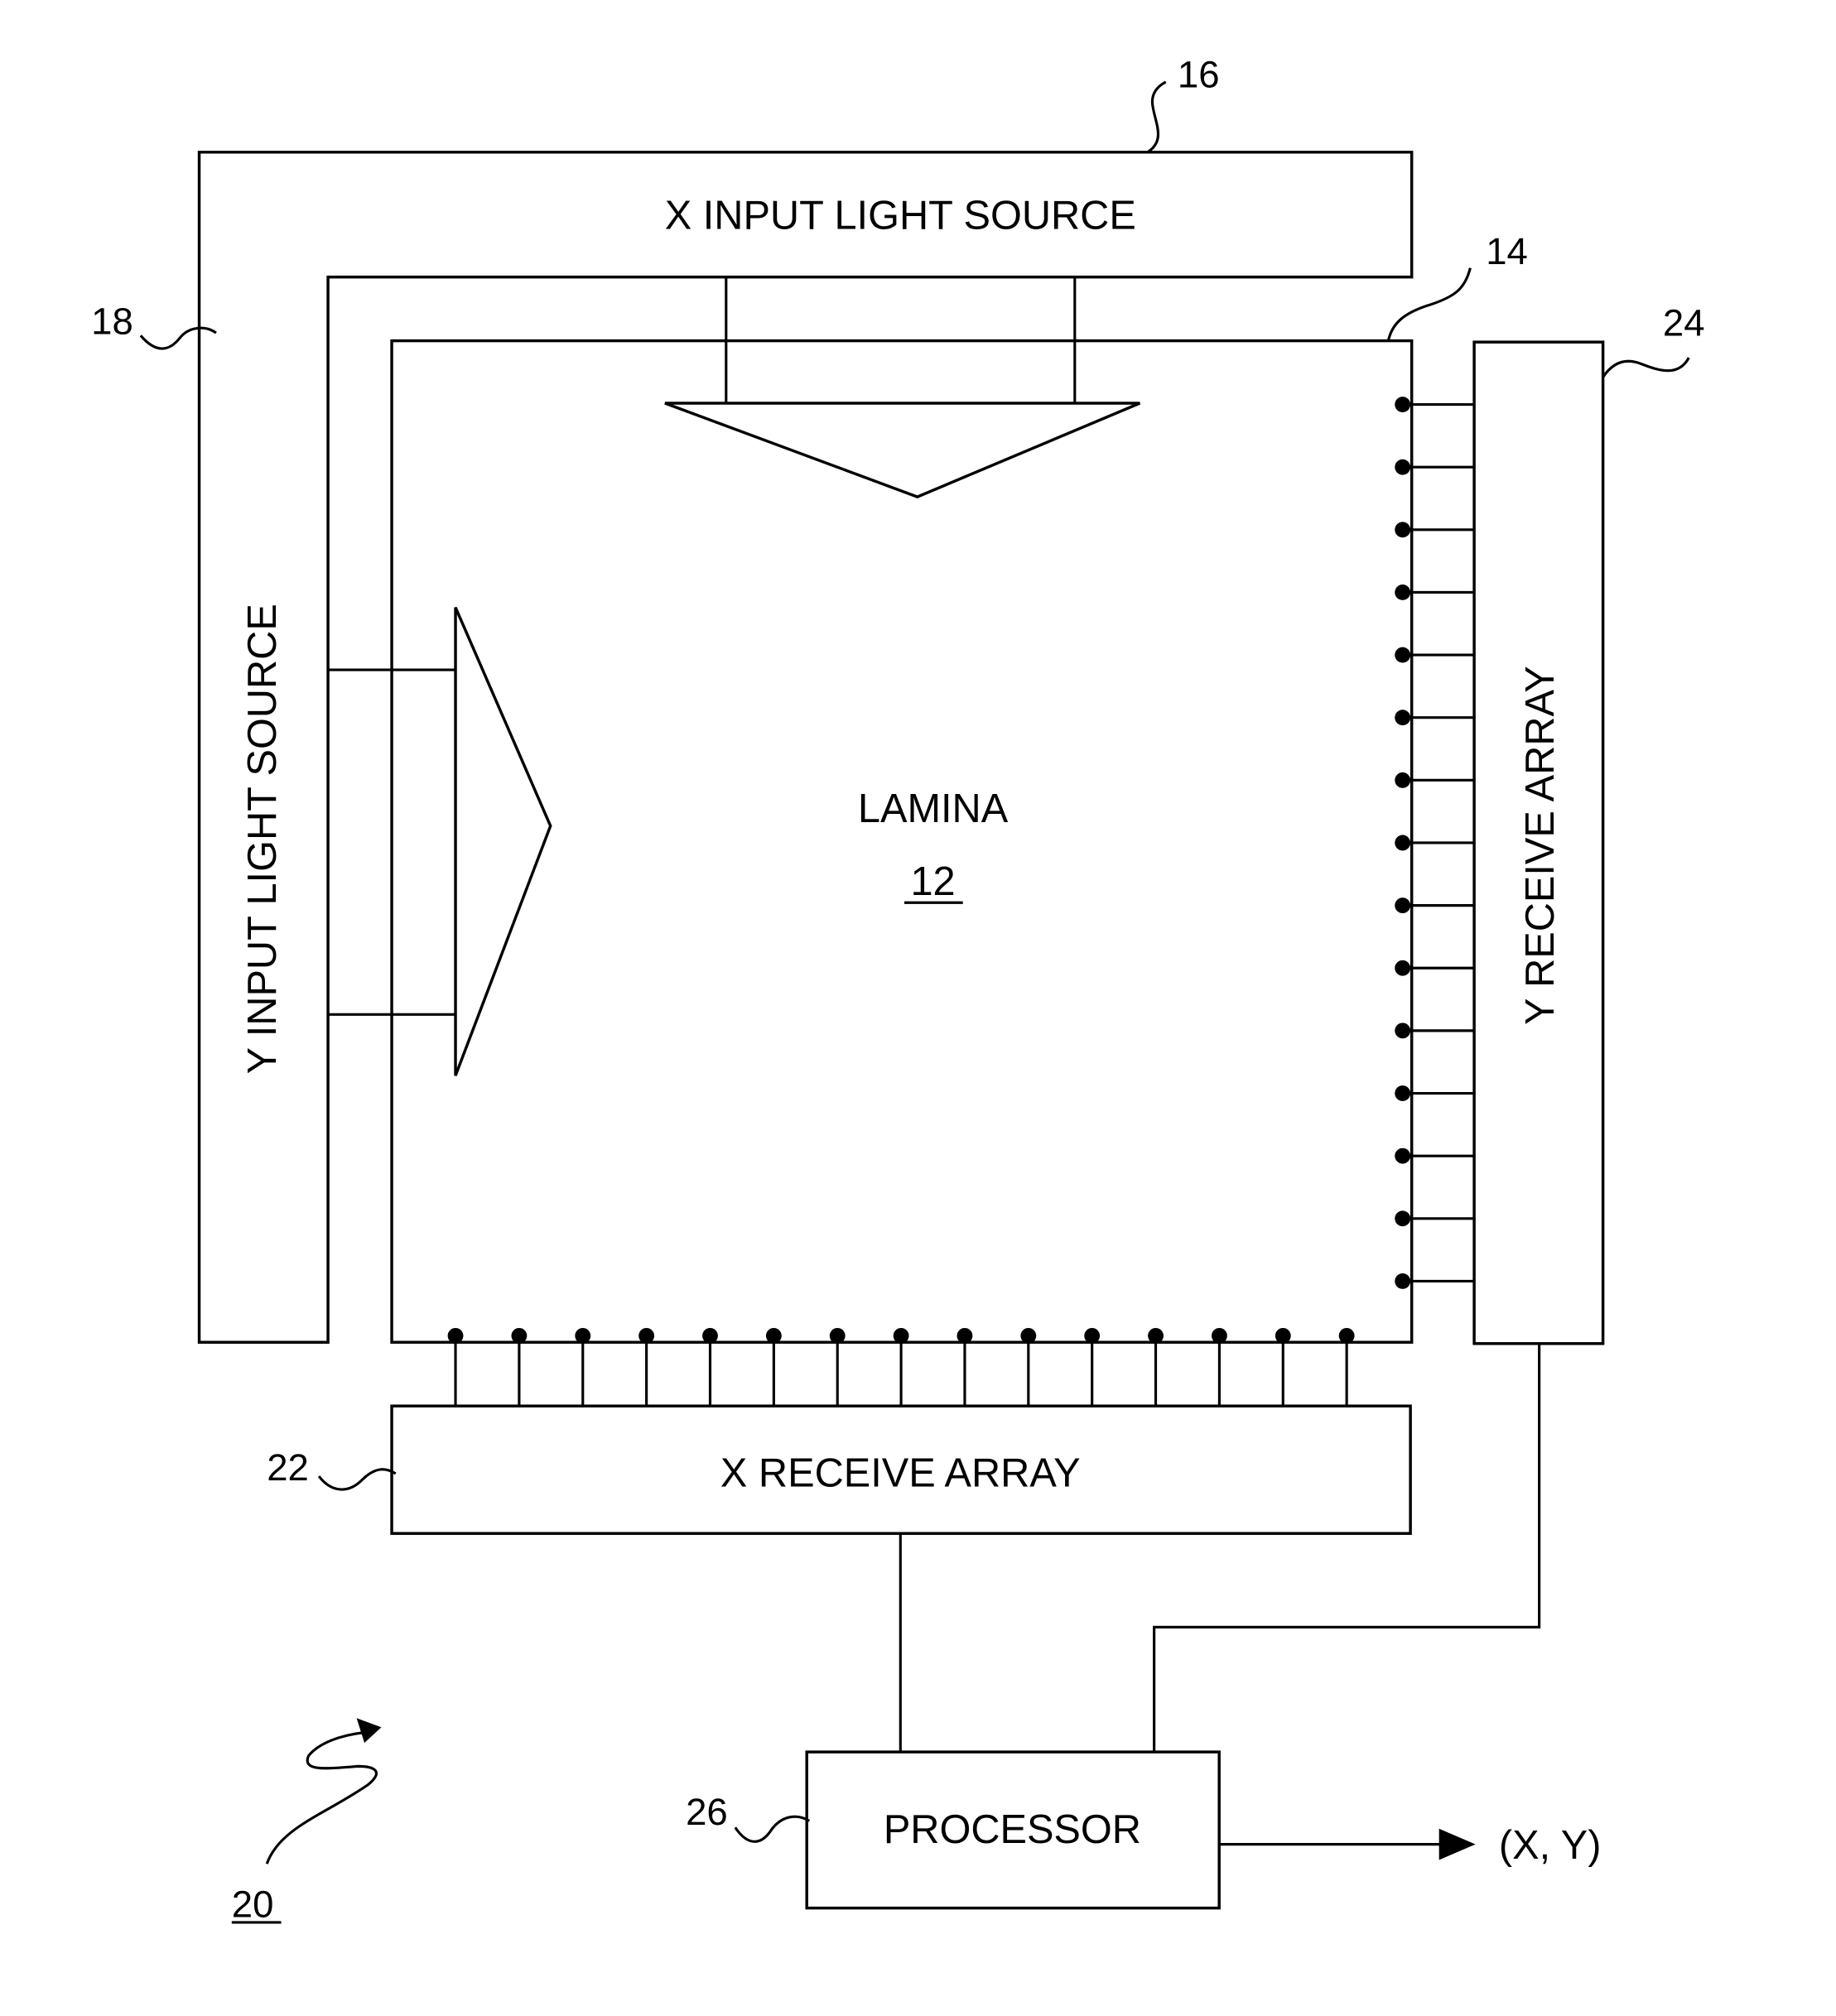 This screenshot has width=1836, height=2016. What do you see at coordinates (1507, 251) in the screenshot?
I see `ref-14: 14` at bounding box center [1507, 251].